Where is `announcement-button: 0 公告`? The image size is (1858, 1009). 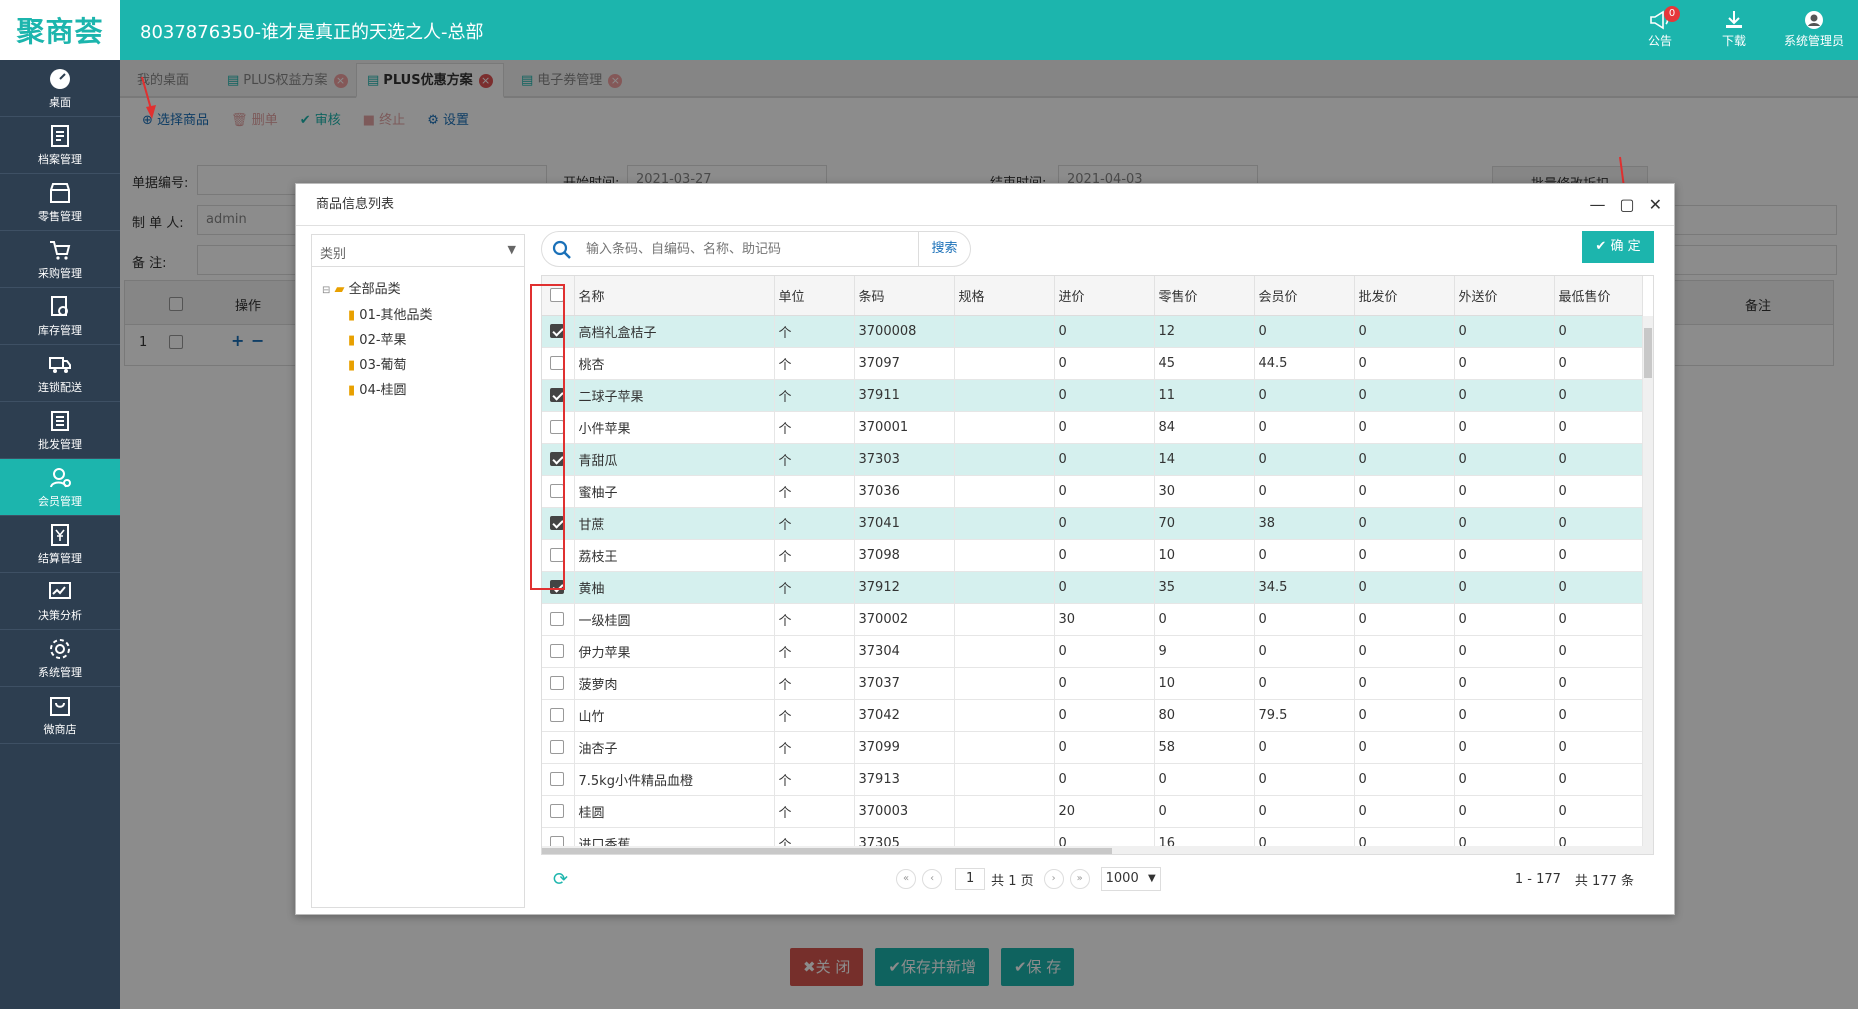
announcement-button: 0 公告 is located at coordinates (1660, 27).